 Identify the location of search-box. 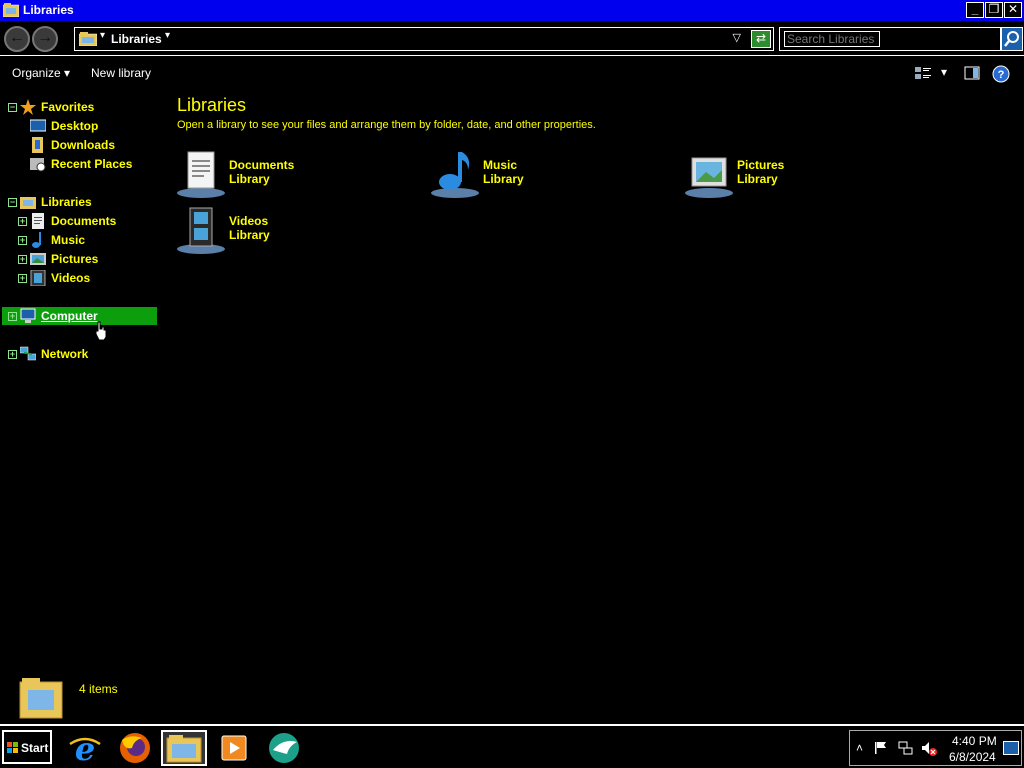
(890, 39).